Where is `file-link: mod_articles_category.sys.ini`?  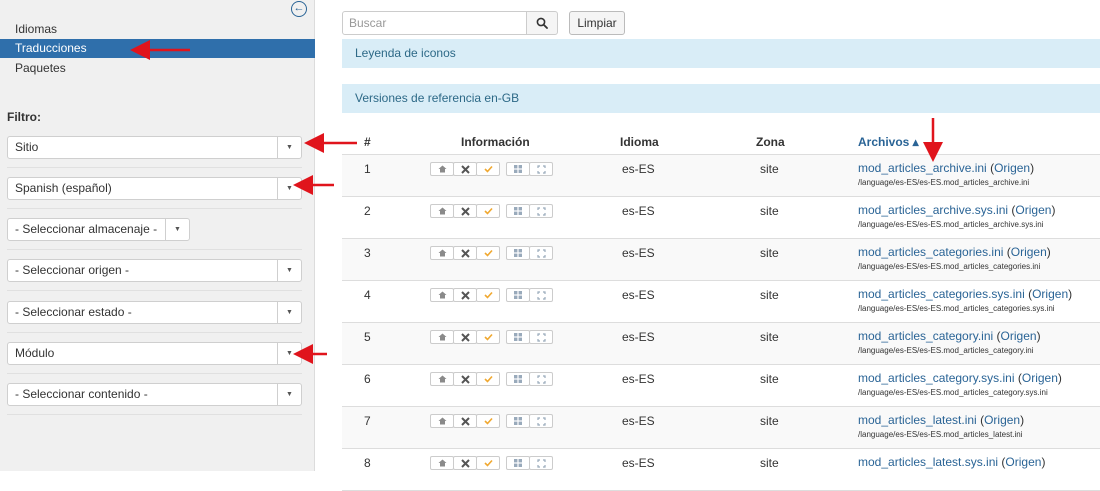
file-link: mod_articles_category.sys.ini is located at coordinates (936, 378).